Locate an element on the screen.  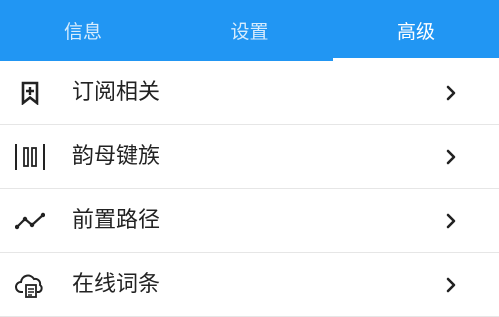
cloud-document-icon is located at coordinates (30, 285).